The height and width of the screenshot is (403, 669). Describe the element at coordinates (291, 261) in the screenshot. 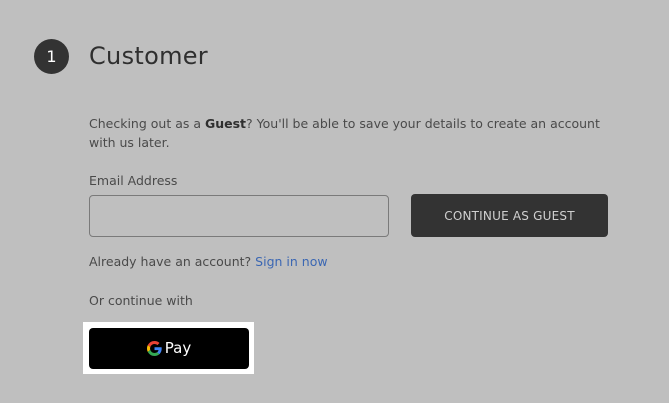

I see `sign-in-link: Sign in now` at that location.